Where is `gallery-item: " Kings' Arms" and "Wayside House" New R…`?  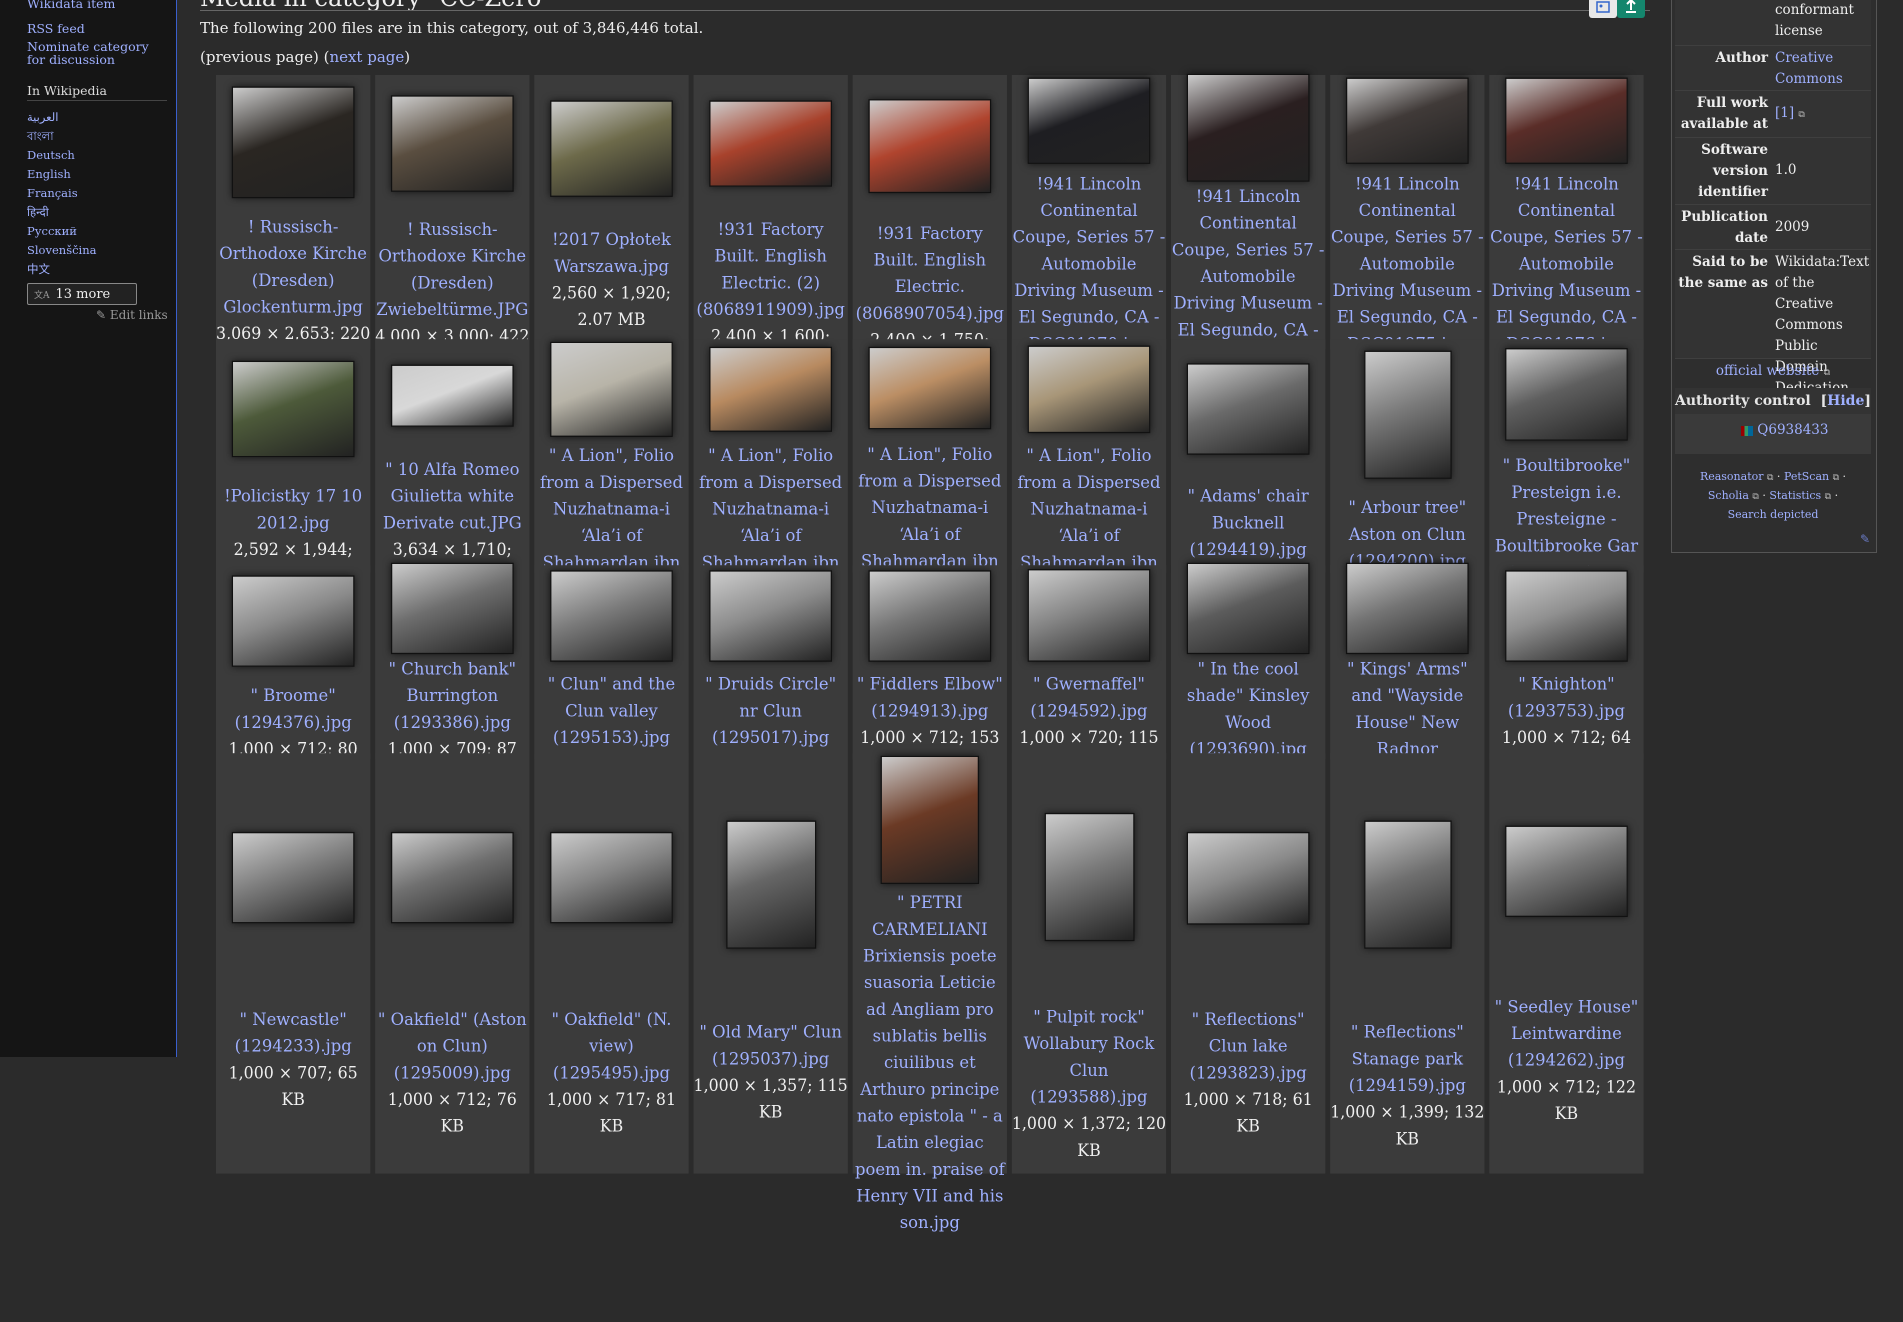 gallery-item: " Kings' Arms" and "Wayside House" New R… is located at coordinates (1407, 700).